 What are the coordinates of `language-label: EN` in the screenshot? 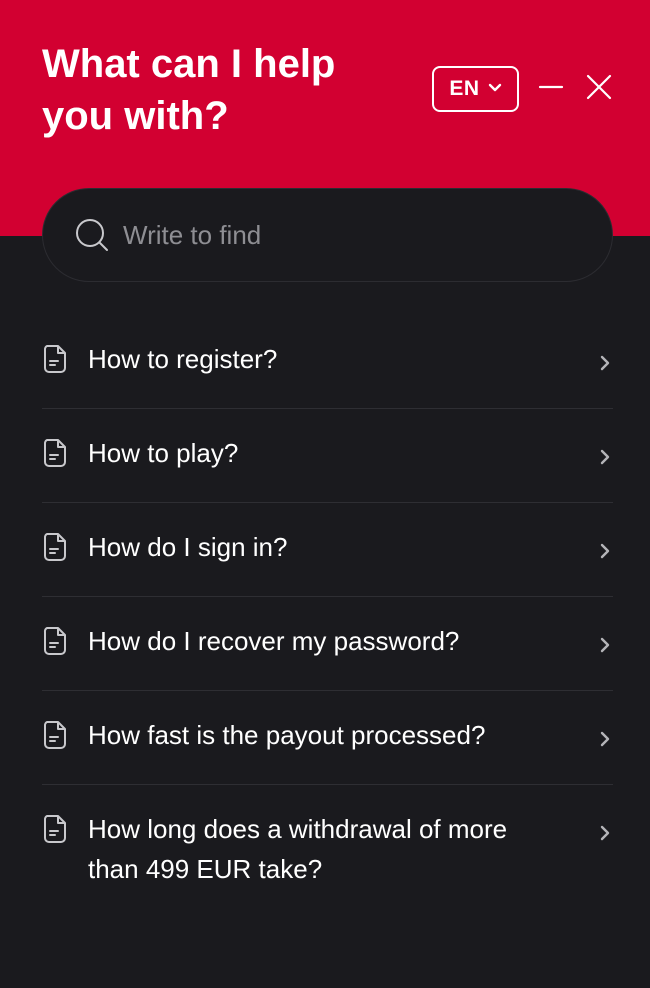 It's located at (464, 88).